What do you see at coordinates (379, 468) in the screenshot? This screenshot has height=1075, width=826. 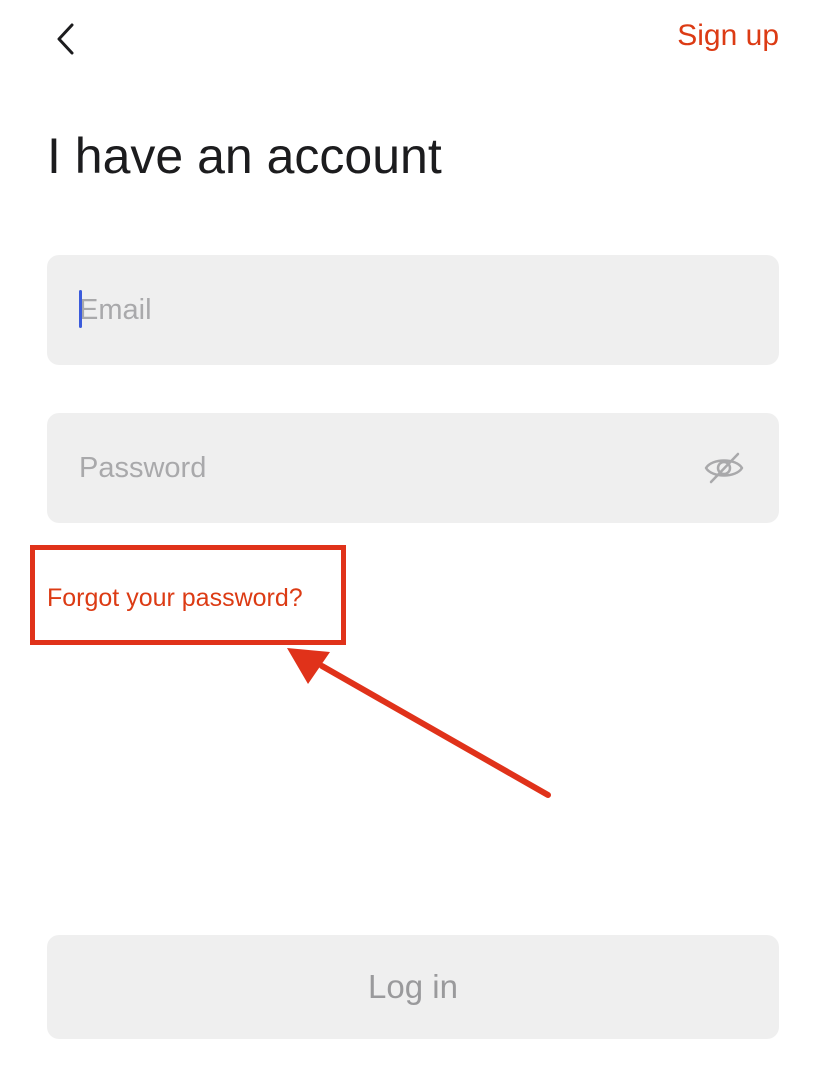 I see `password-input` at bounding box center [379, 468].